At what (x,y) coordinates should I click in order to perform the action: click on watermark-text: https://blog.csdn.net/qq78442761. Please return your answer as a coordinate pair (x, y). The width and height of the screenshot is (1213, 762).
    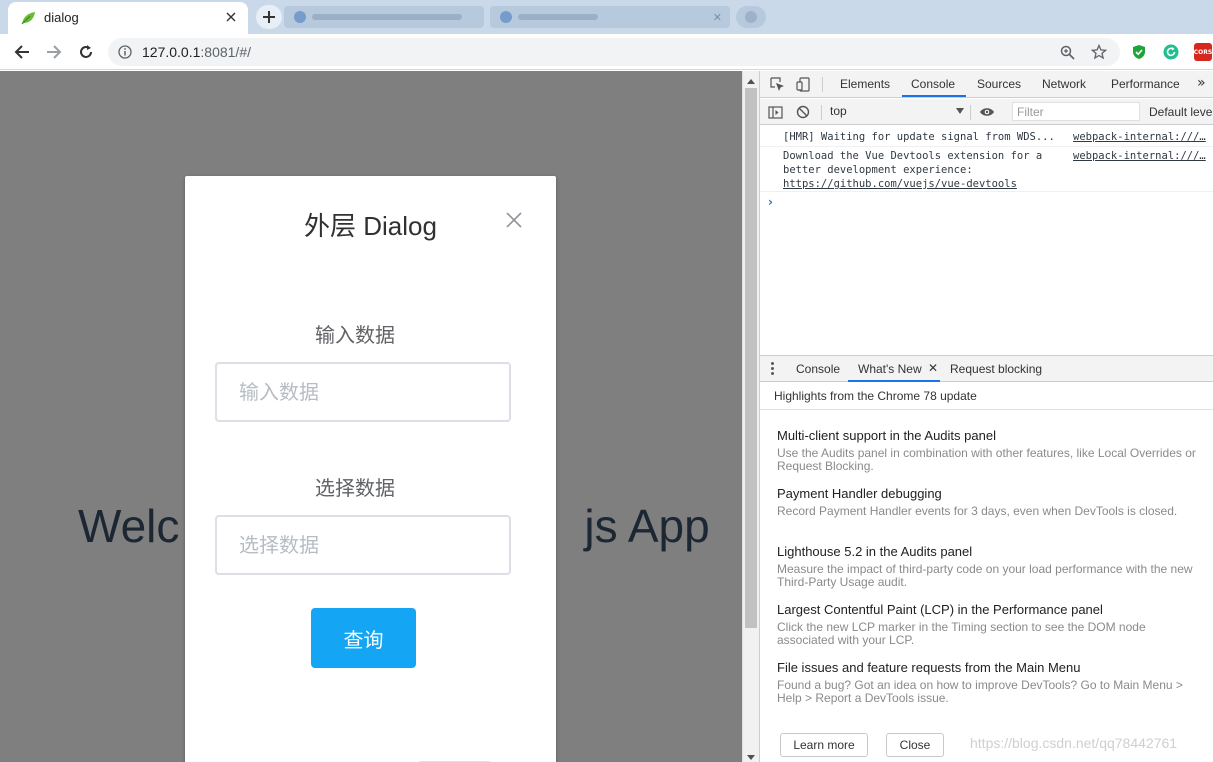
    Looking at the image, I should click on (1074, 743).